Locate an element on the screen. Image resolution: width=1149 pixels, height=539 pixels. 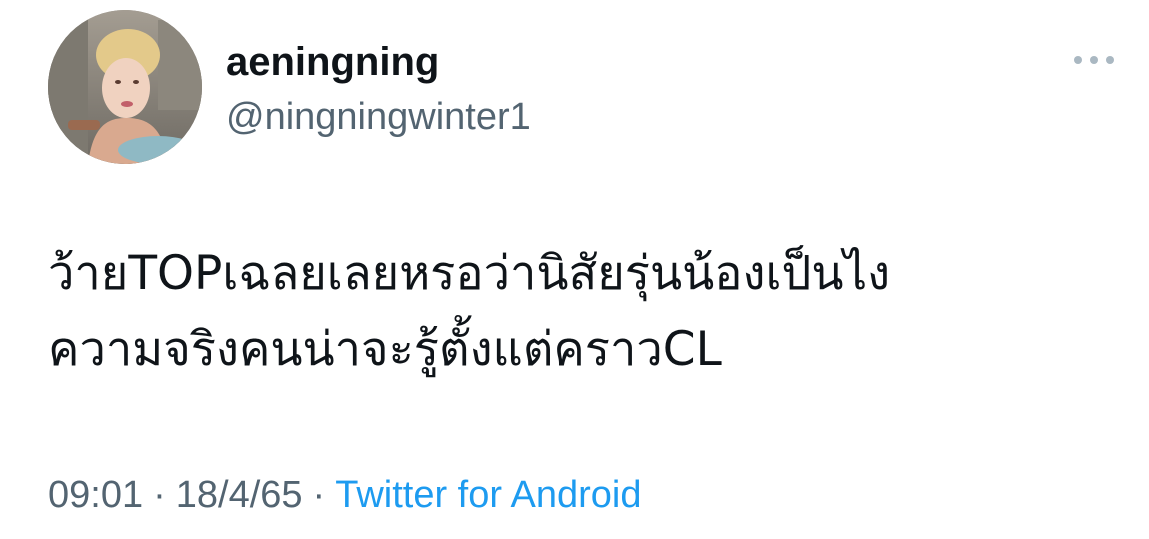
more-options-button is located at coordinates (1094, 60).